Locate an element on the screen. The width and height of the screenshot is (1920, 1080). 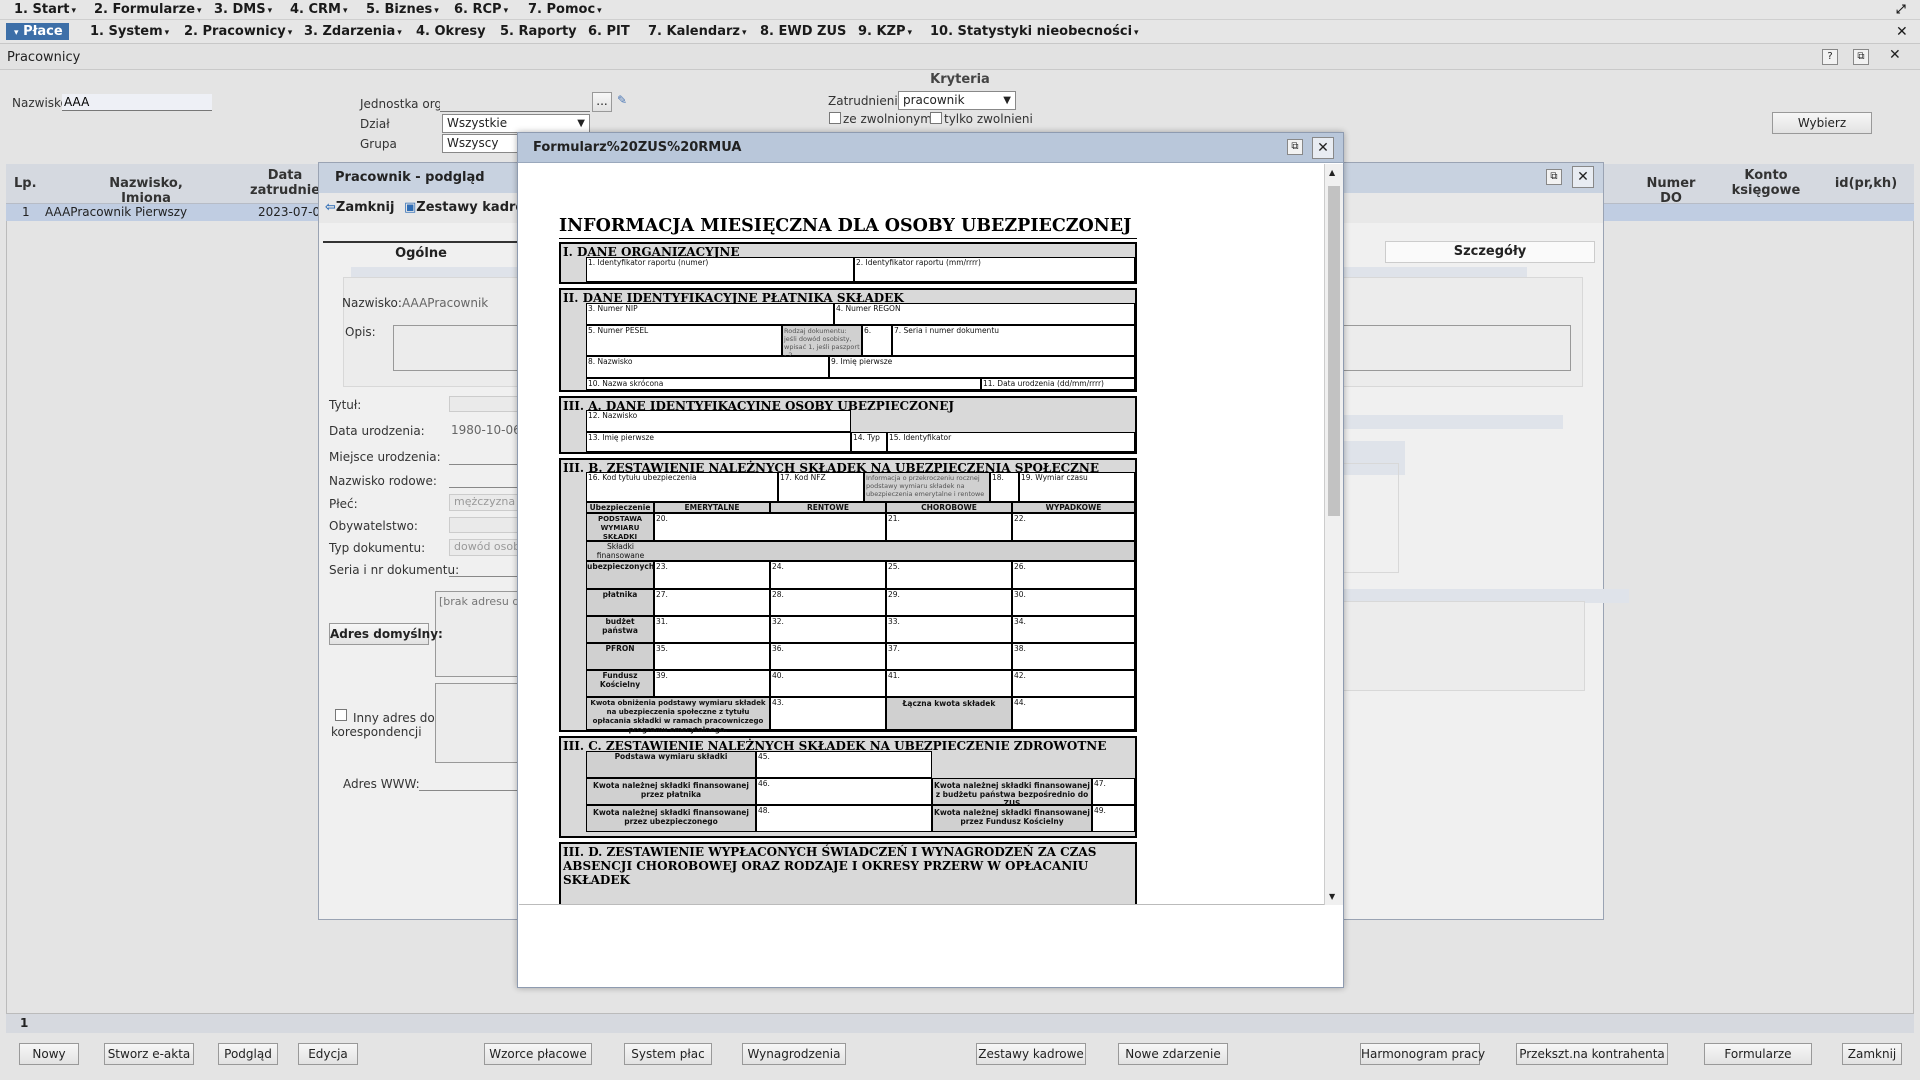
edycja-button: Edycja is located at coordinates (328, 1054).